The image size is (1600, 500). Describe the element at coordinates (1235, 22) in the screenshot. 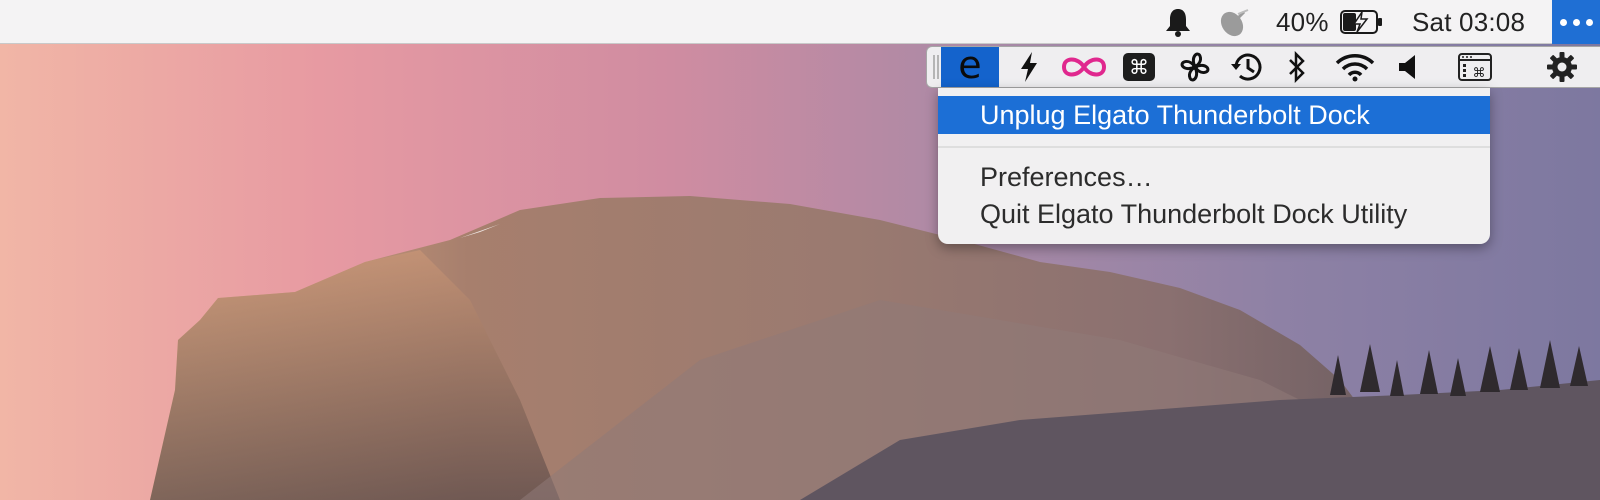

I see `satellite-dish-icon` at that location.